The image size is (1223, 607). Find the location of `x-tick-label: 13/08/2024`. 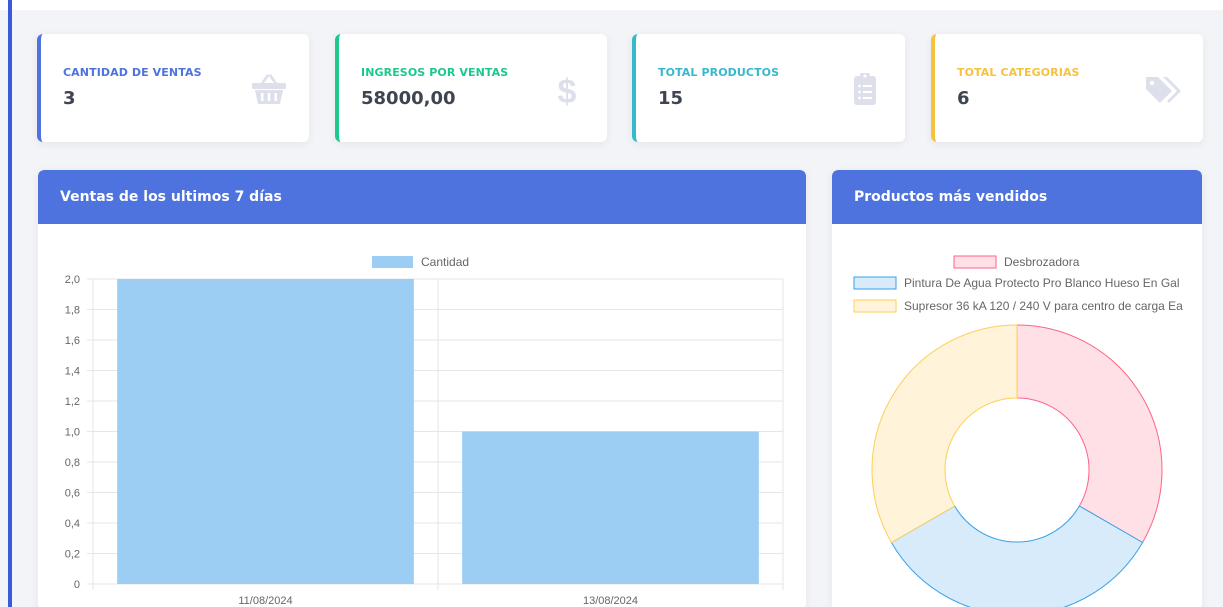

x-tick-label: 13/08/2024 is located at coordinates (610, 601).